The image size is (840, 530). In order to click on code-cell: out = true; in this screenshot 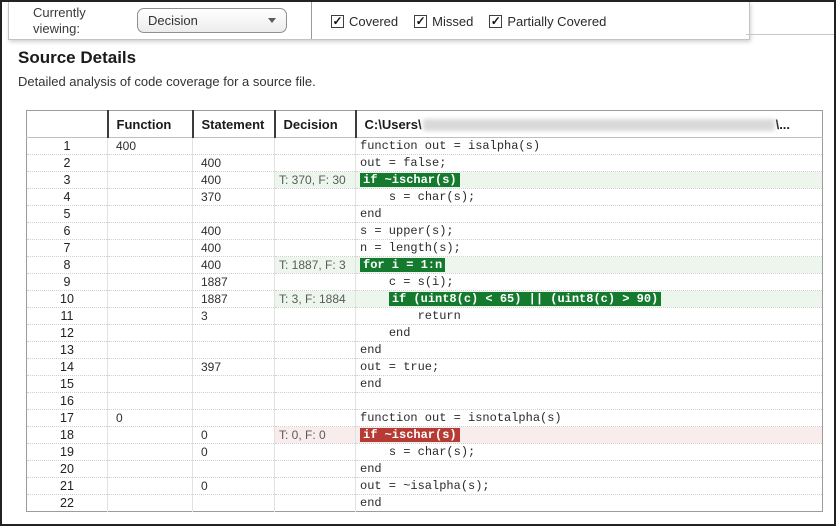, I will do `click(589, 367)`.